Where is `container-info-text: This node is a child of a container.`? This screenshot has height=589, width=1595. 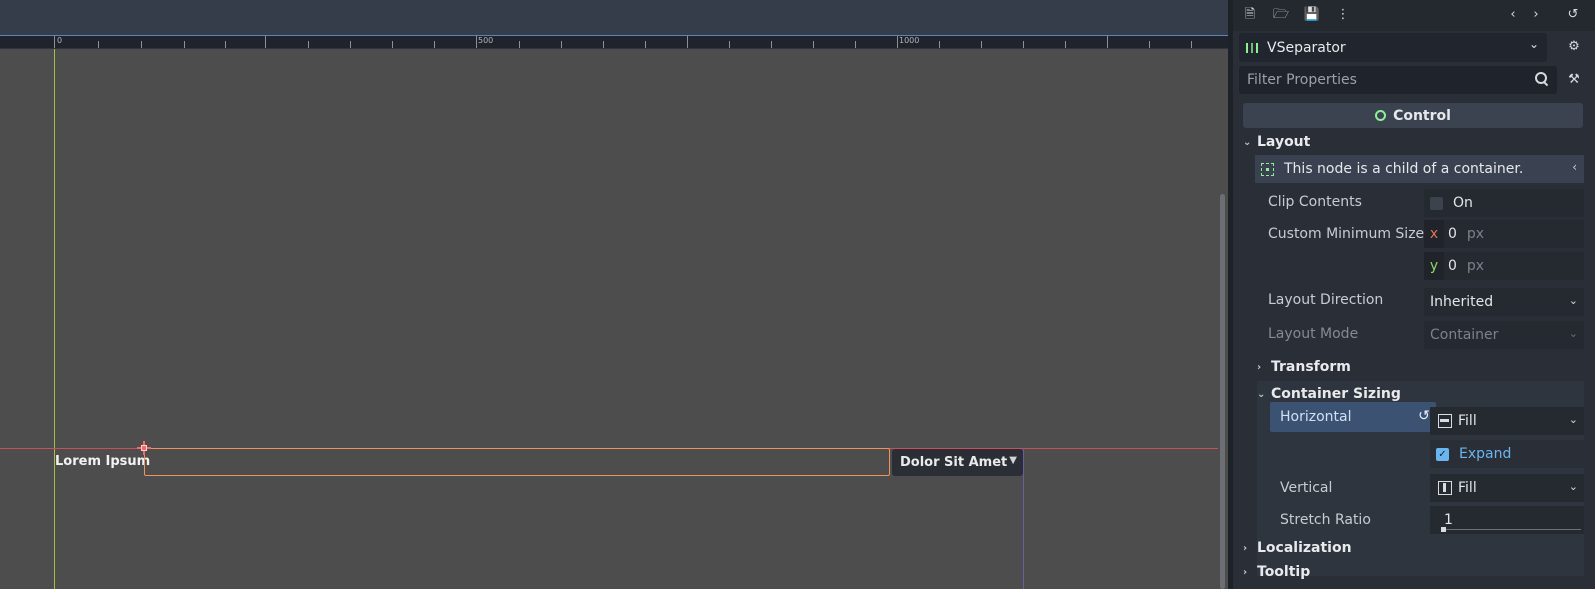 container-info-text: This node is a child of a container. is located at coordinates (1404, 169).